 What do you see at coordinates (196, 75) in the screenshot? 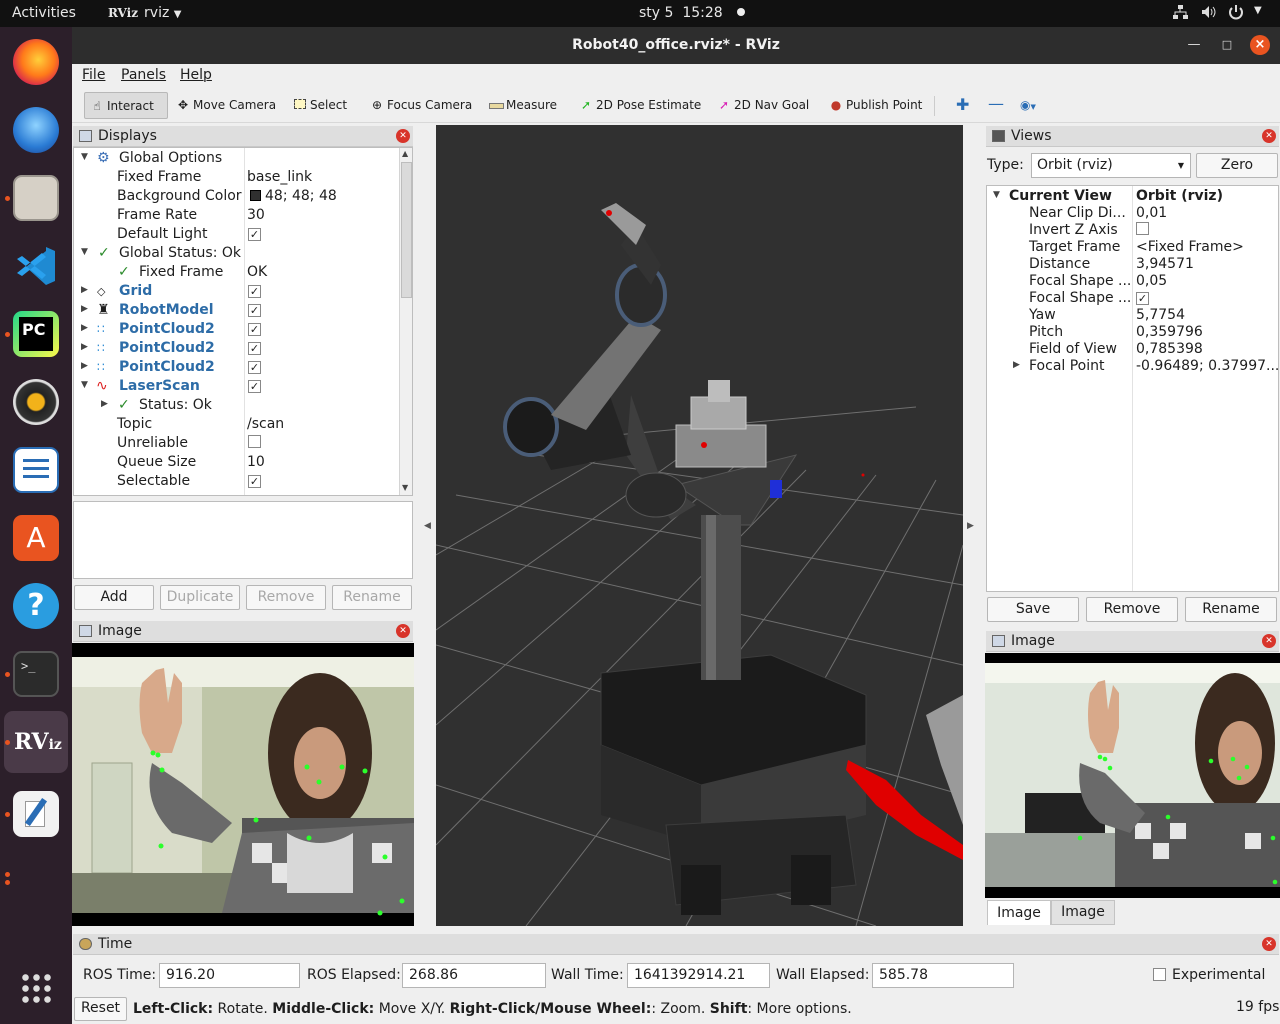
I see `menu-help: Help` at bounding box center [196, 75].